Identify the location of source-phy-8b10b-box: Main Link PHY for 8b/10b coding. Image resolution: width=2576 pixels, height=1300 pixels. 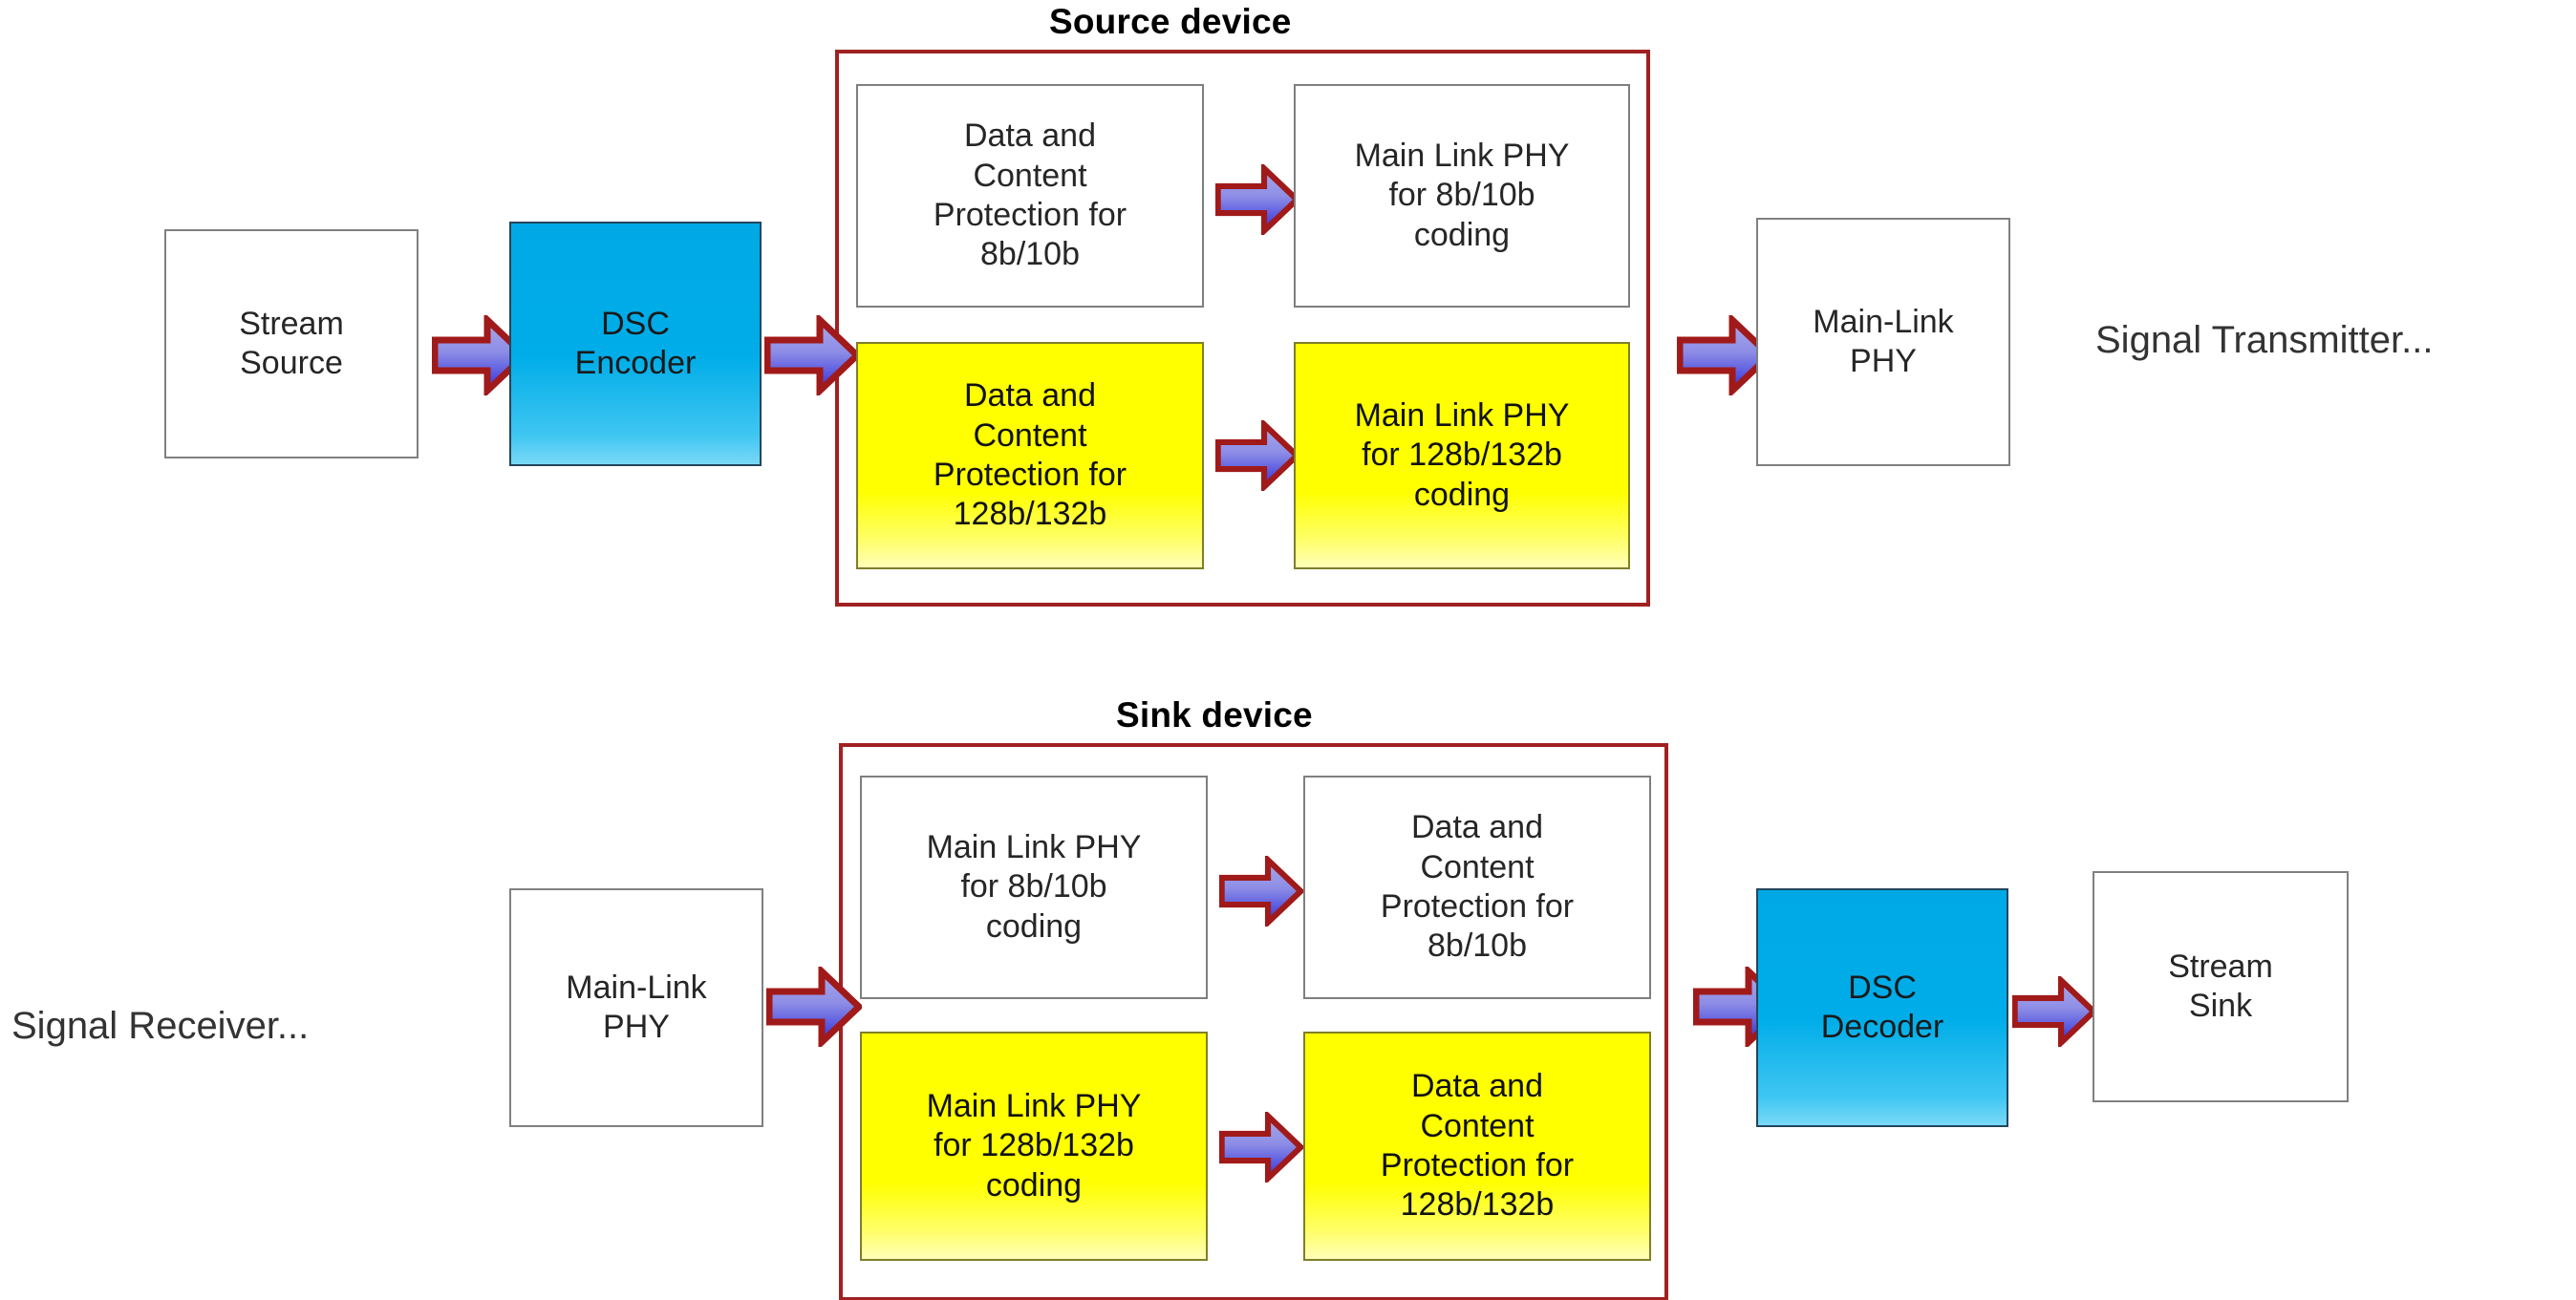
(1462, 196).